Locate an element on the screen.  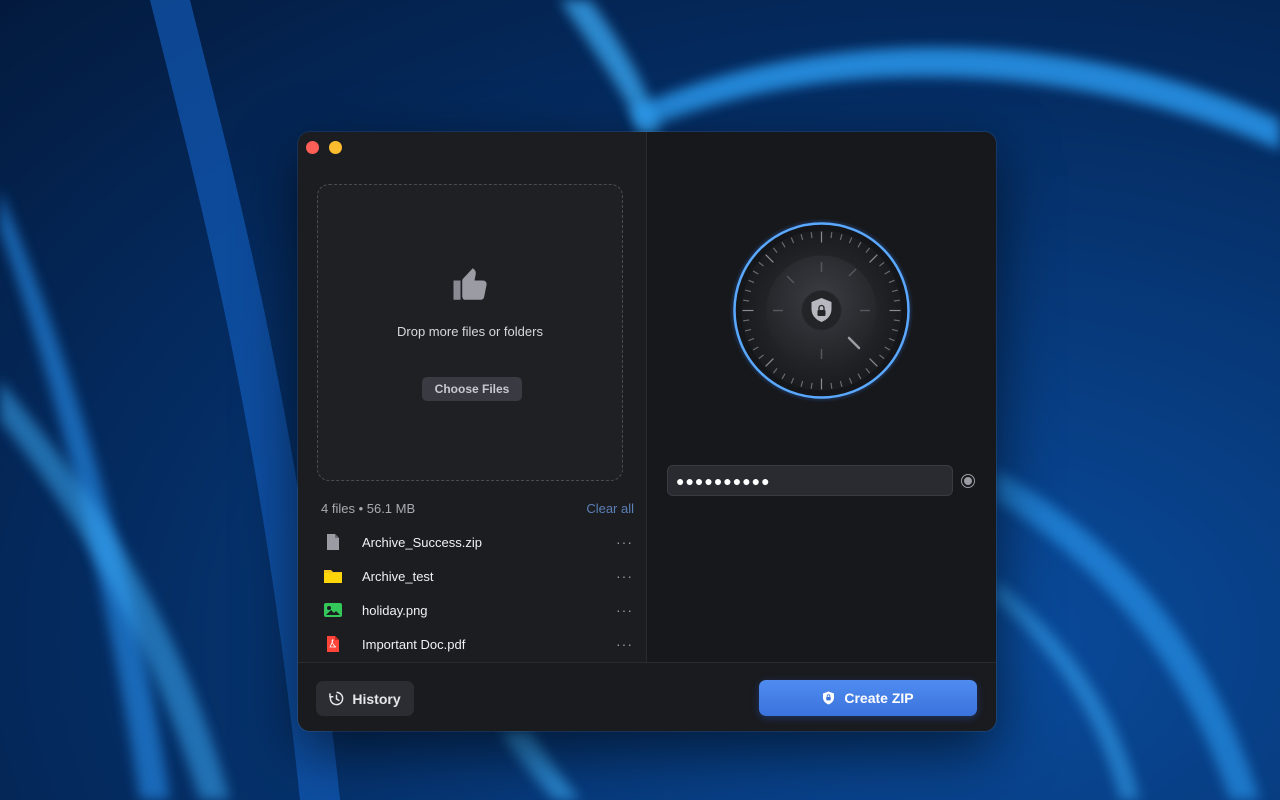
drop-zone: Drop more files or folders Choose Files is located at coordinates (470, 332).